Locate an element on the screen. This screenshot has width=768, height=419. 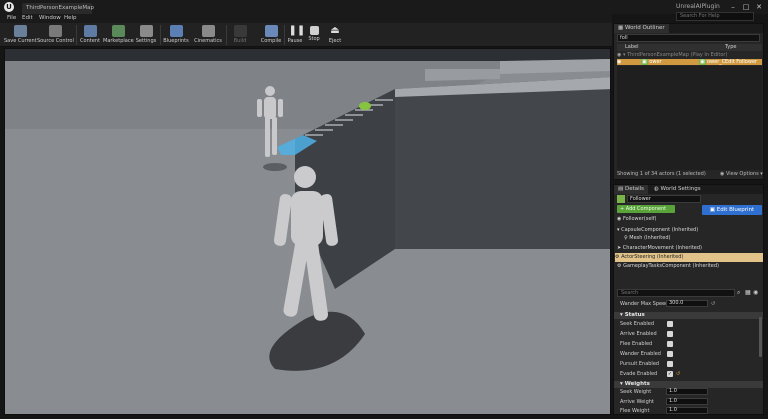
property-row: Evade Enabled ✓ ↺ is located at coordinates (650, 374).